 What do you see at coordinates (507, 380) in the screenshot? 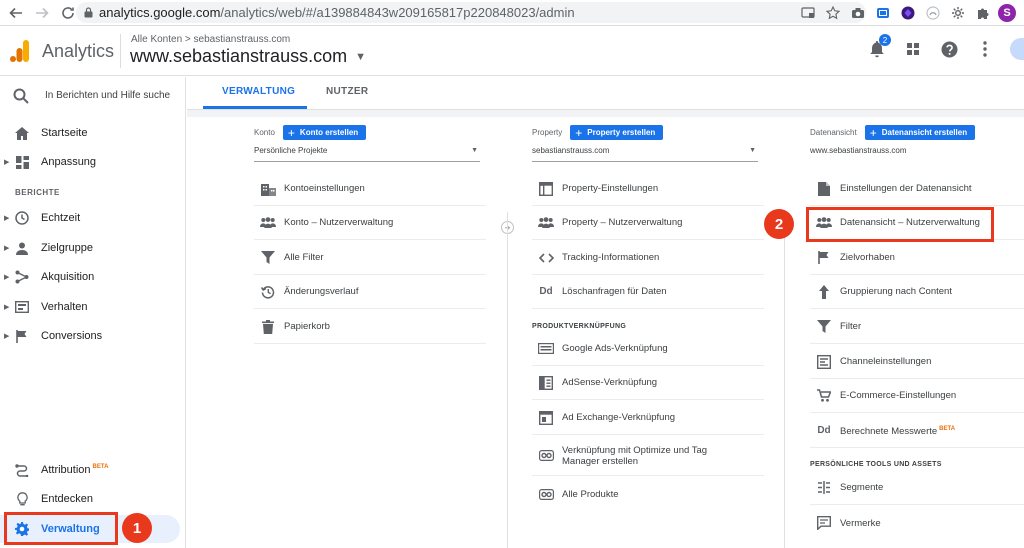
I see `column-divider` at bounding box center [507, 380].